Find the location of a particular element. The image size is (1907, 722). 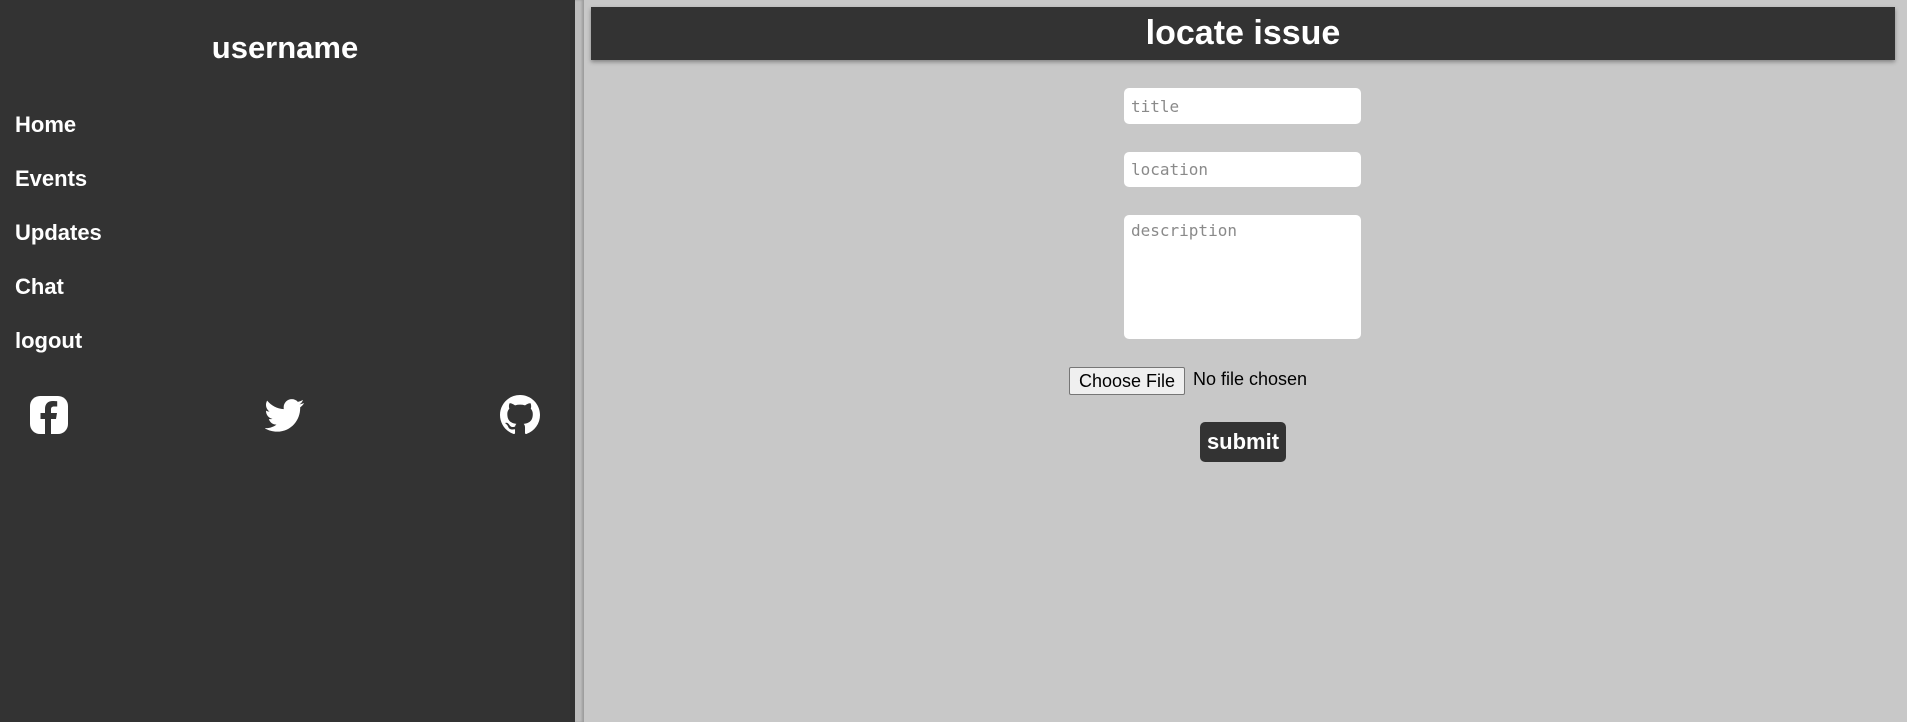

nav-item-home: Home is located at coordinates (58, 139).